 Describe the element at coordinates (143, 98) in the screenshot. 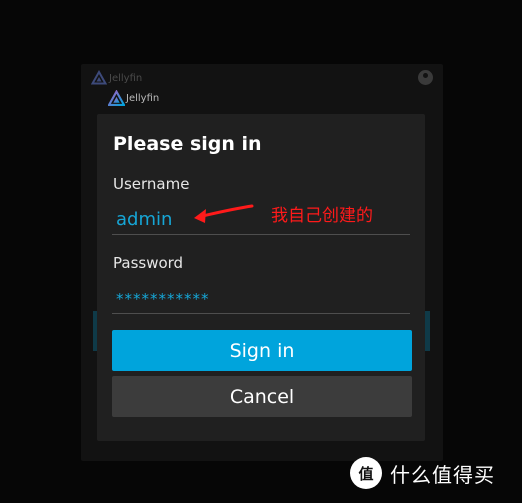

I see `jellyfin-brand-text: Jellyfin` at that location.